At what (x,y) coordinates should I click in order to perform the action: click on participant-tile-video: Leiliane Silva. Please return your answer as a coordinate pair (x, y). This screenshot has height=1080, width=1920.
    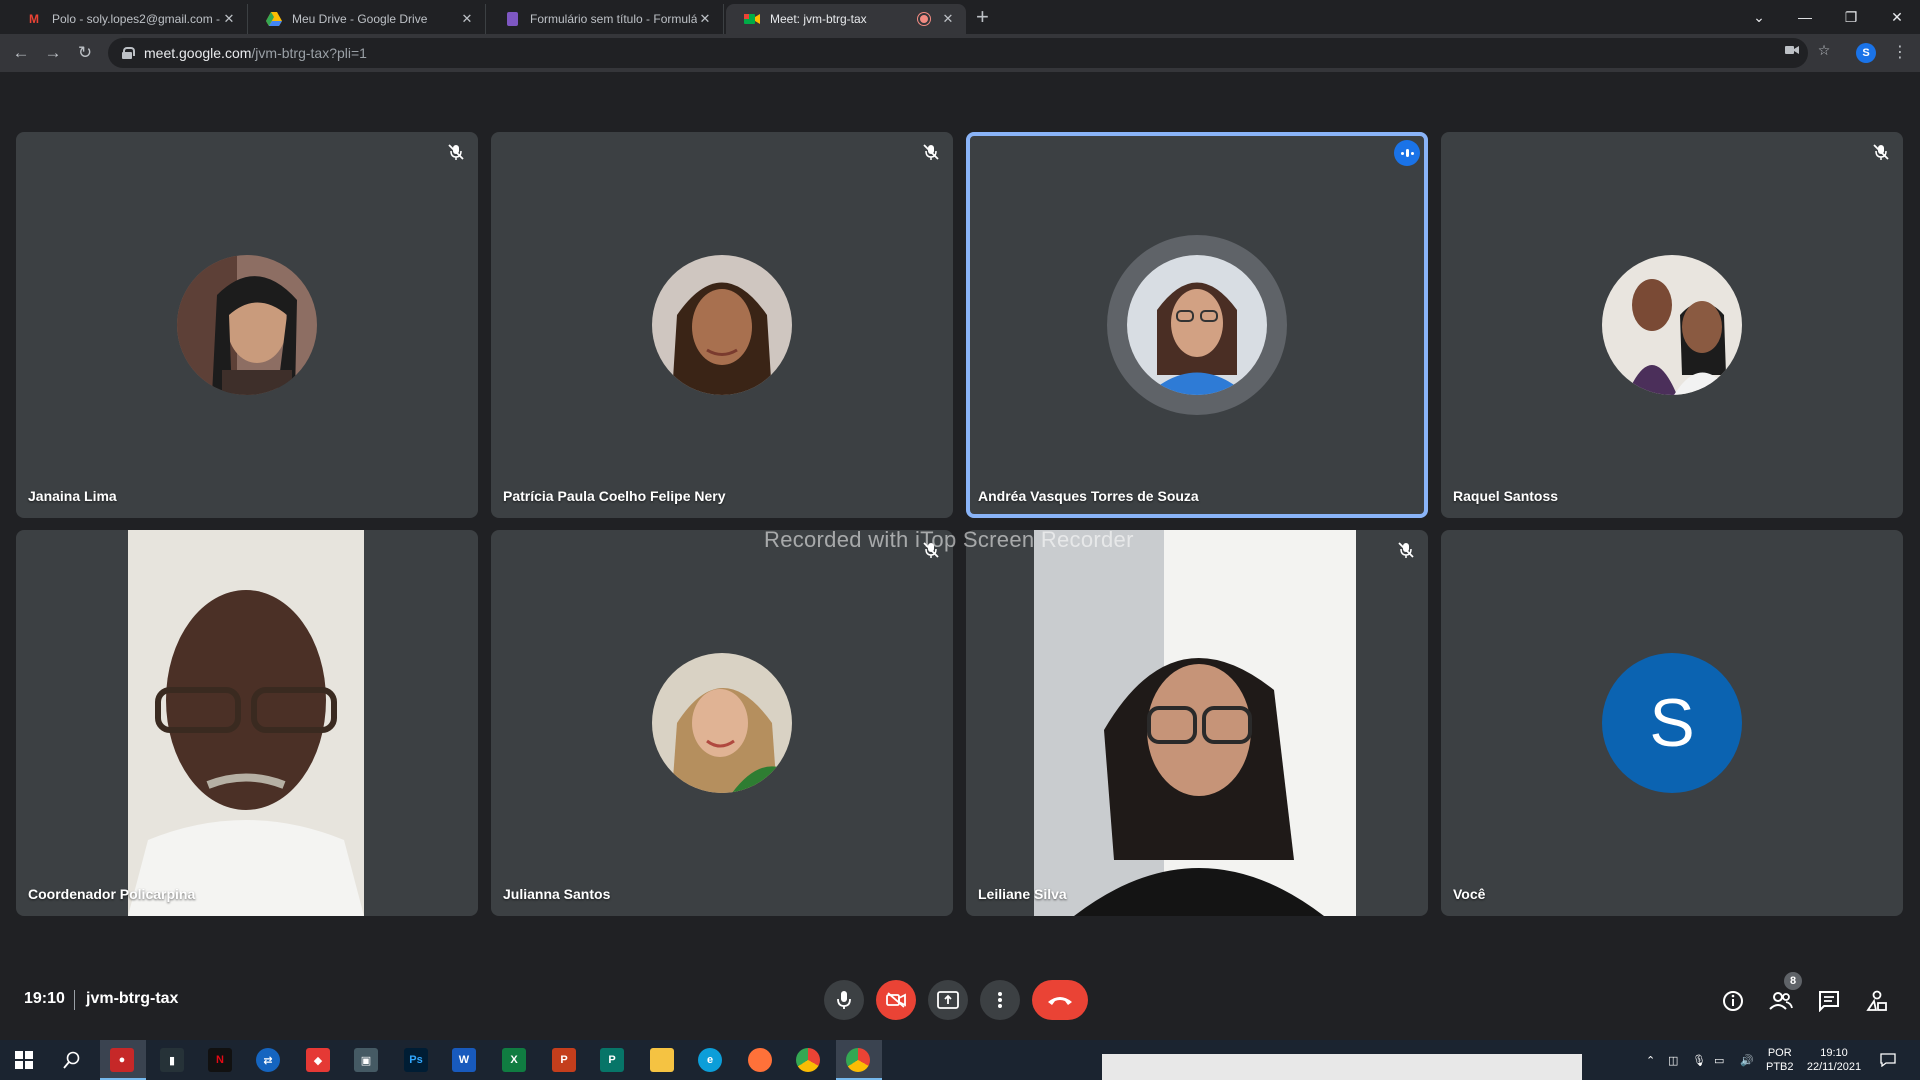
    Looking at the image, I should click on (1197, 723).